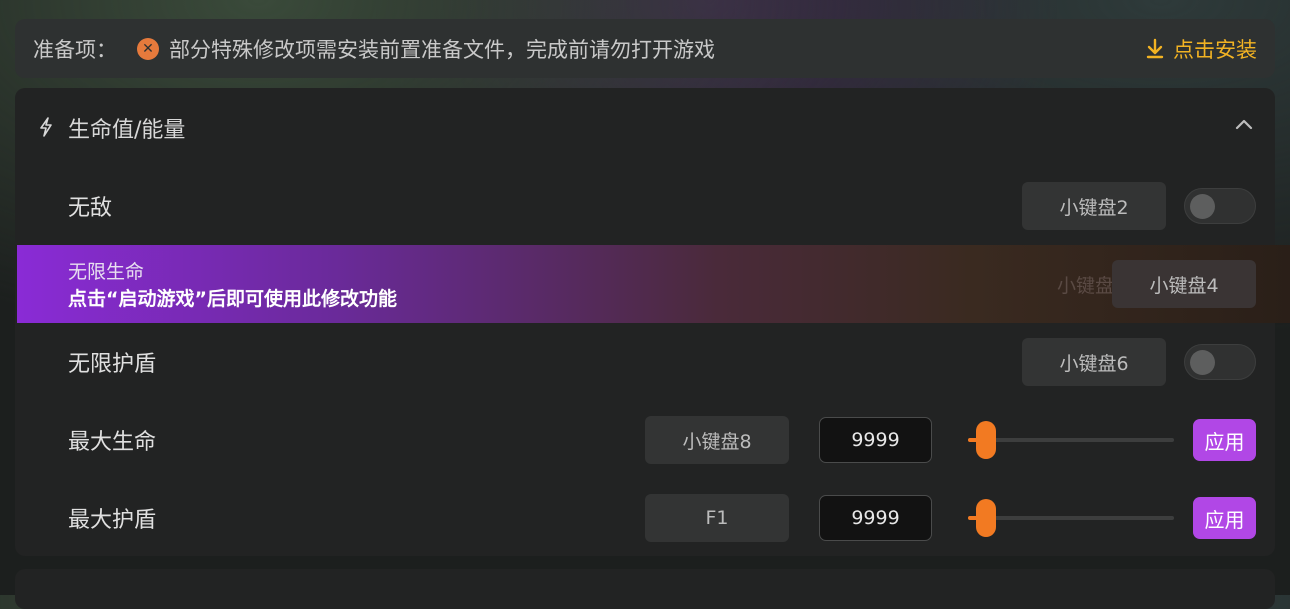 This screenshot has height=609, width=1290. I want to click on row-infinite-shield: 无限护盾 小键盘6, so click(645, 362).